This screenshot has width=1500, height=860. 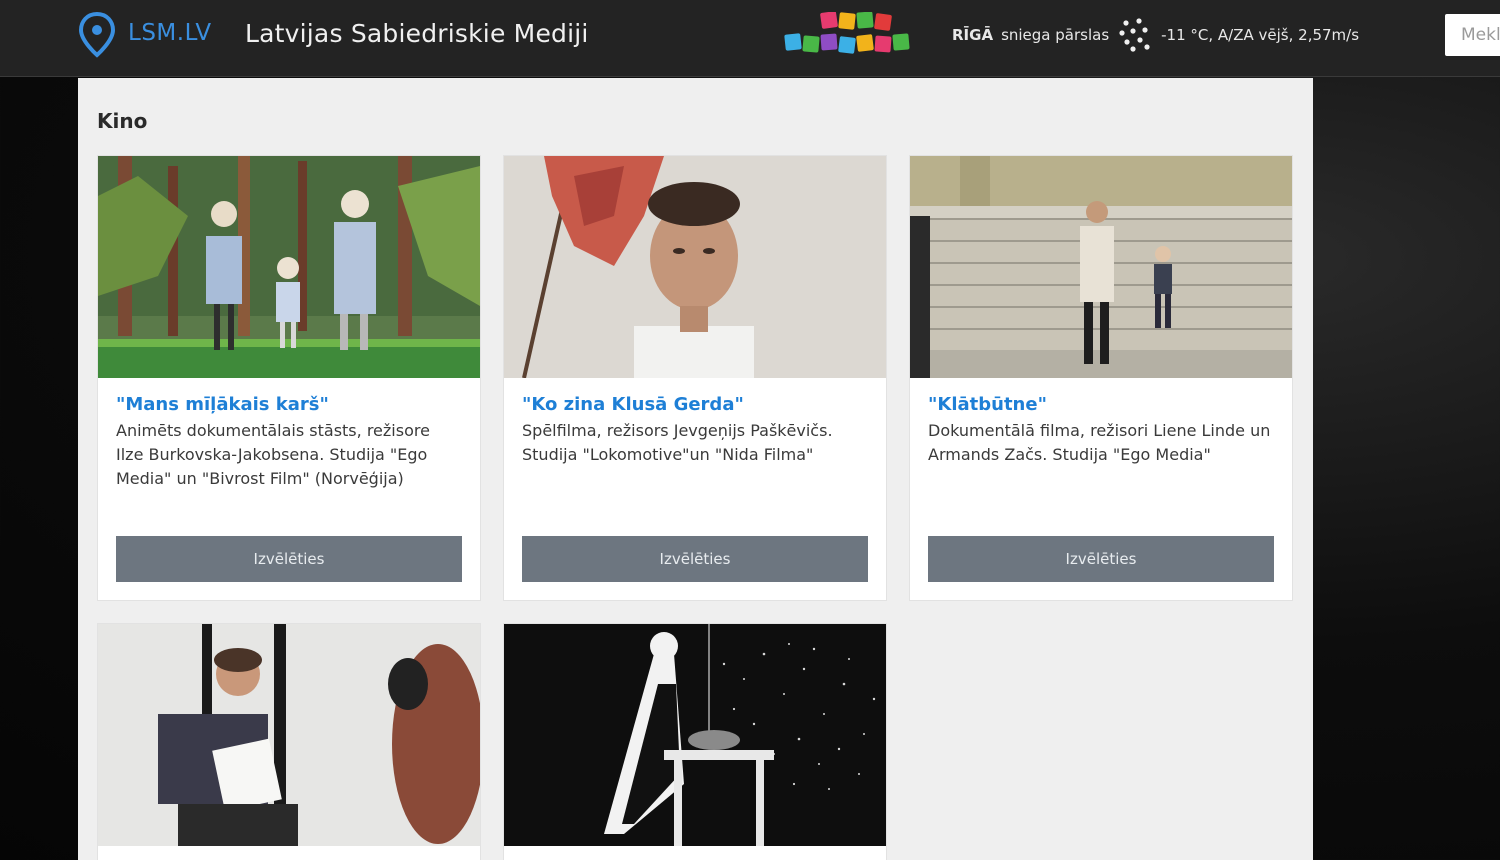 I want to click on weather-condition: sniega pārslas, so click(x=1055, y=35).